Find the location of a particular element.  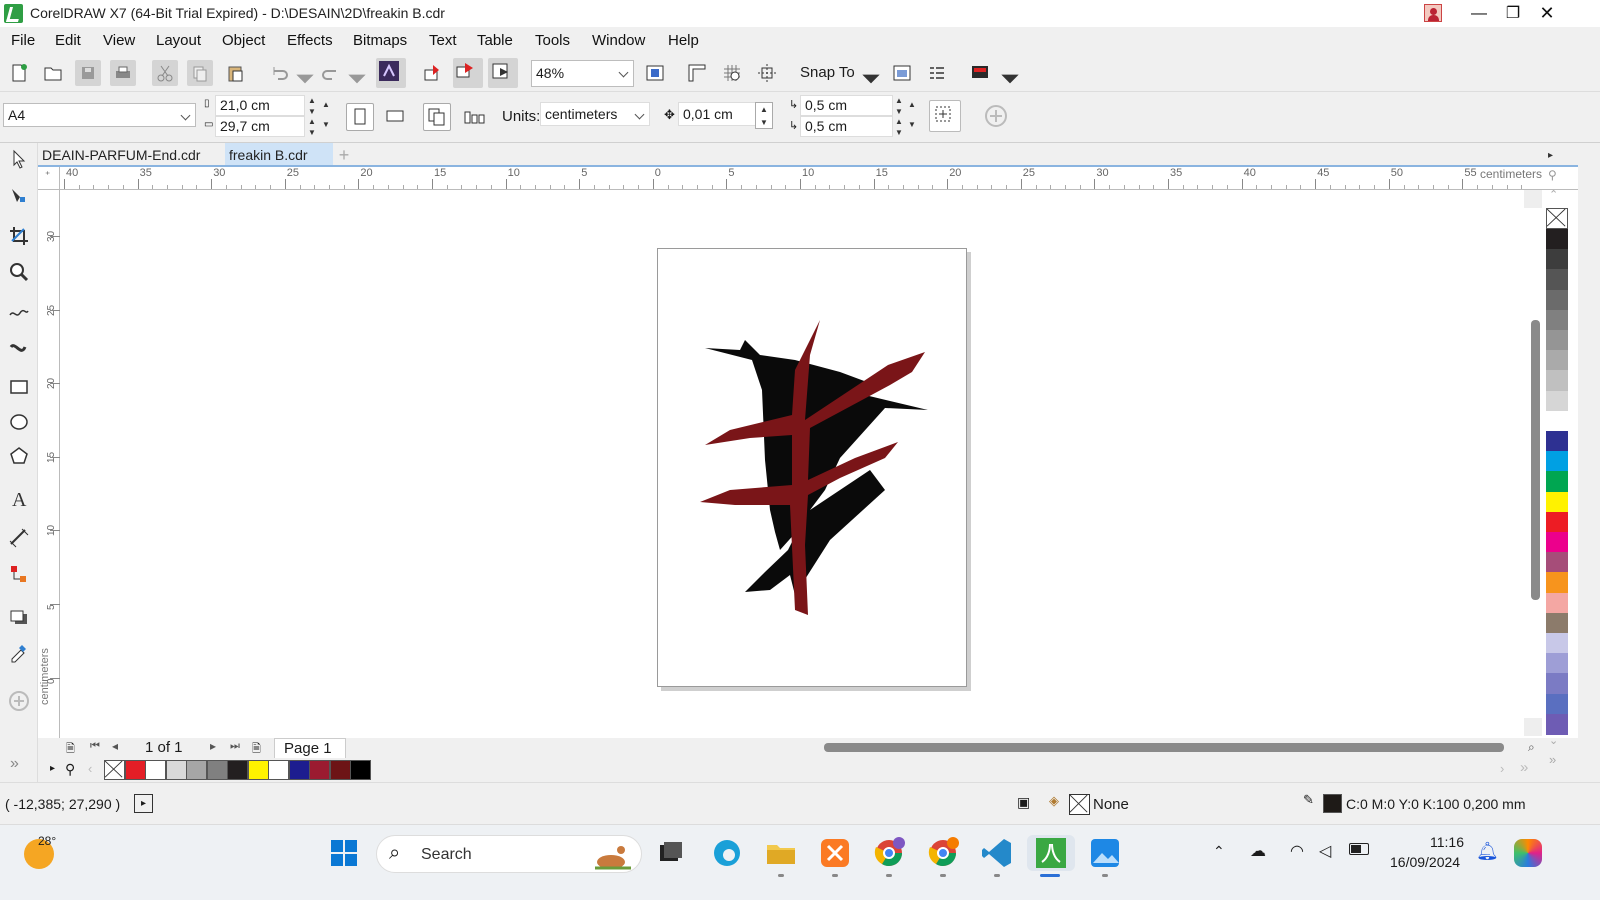

onedrive-cloud-icon: ☁ is located at coordinates (1258, 851).